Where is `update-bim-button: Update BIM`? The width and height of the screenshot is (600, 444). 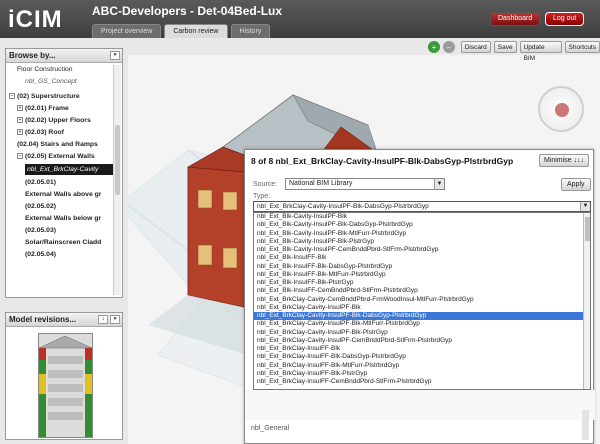
update-bim-button: Update BIM is located at coordinates (540, 51).